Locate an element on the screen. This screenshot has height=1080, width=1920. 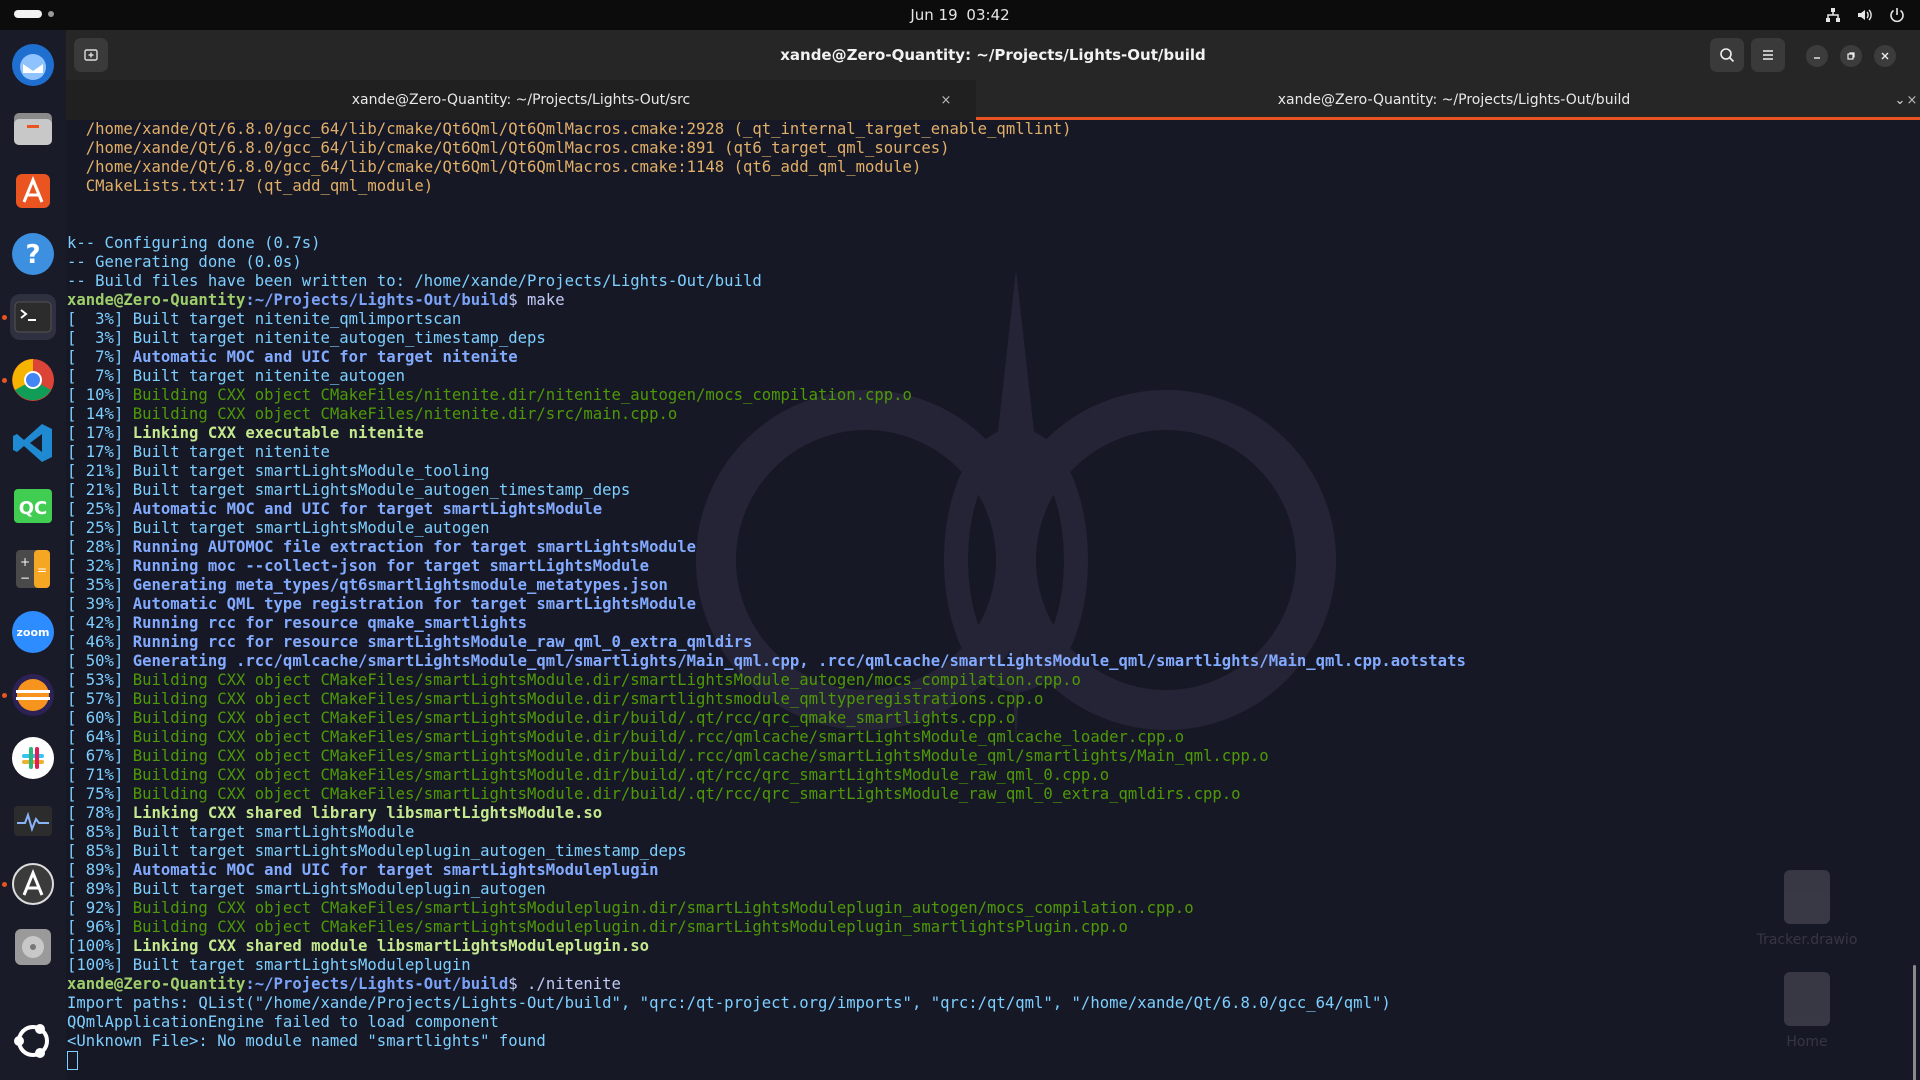
build-progress: [ 67%] is located at coordinates (100, 756).